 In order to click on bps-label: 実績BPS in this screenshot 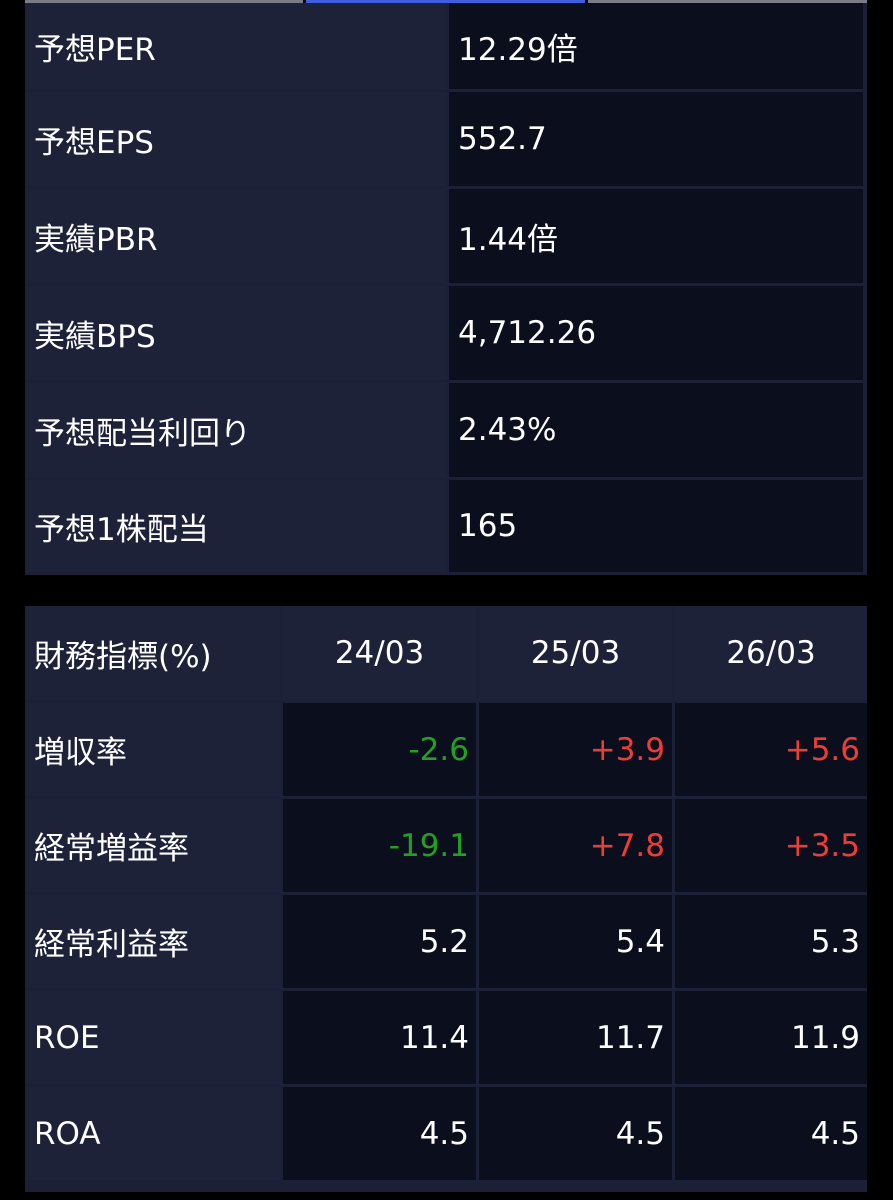, I will do `click(235, 333)`.